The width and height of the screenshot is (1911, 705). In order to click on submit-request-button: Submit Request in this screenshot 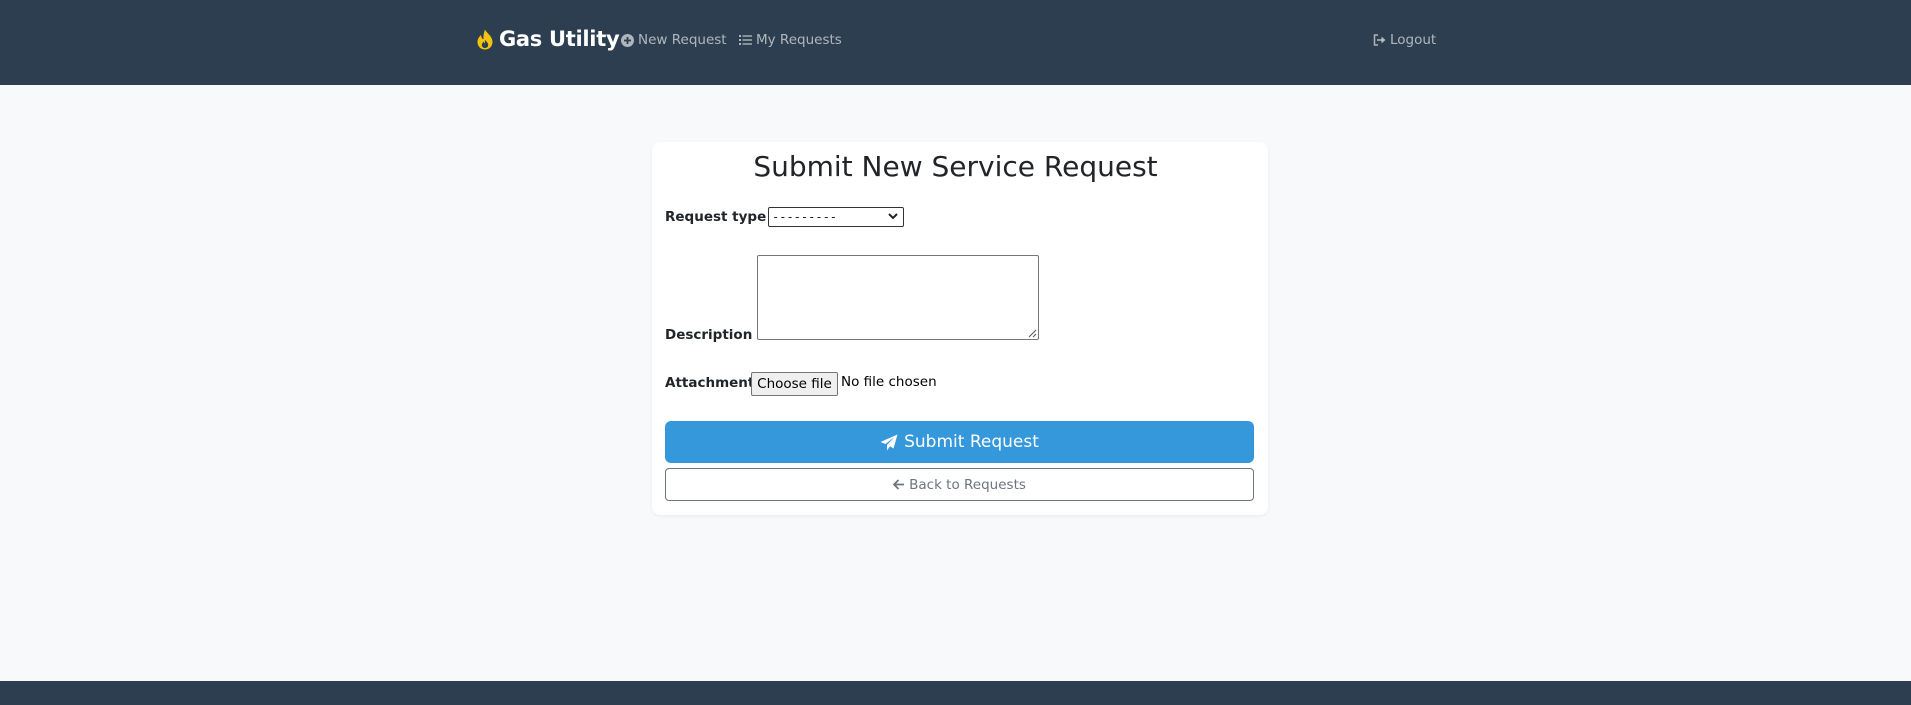, I will do `click(959, 442)`.